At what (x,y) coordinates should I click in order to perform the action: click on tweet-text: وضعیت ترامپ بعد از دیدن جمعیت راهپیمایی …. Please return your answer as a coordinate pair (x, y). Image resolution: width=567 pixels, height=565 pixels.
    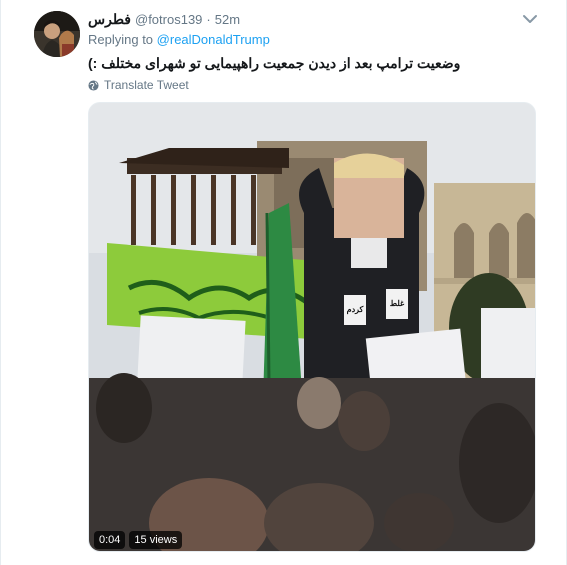
    Looking at the image, I should click on (274, 63).